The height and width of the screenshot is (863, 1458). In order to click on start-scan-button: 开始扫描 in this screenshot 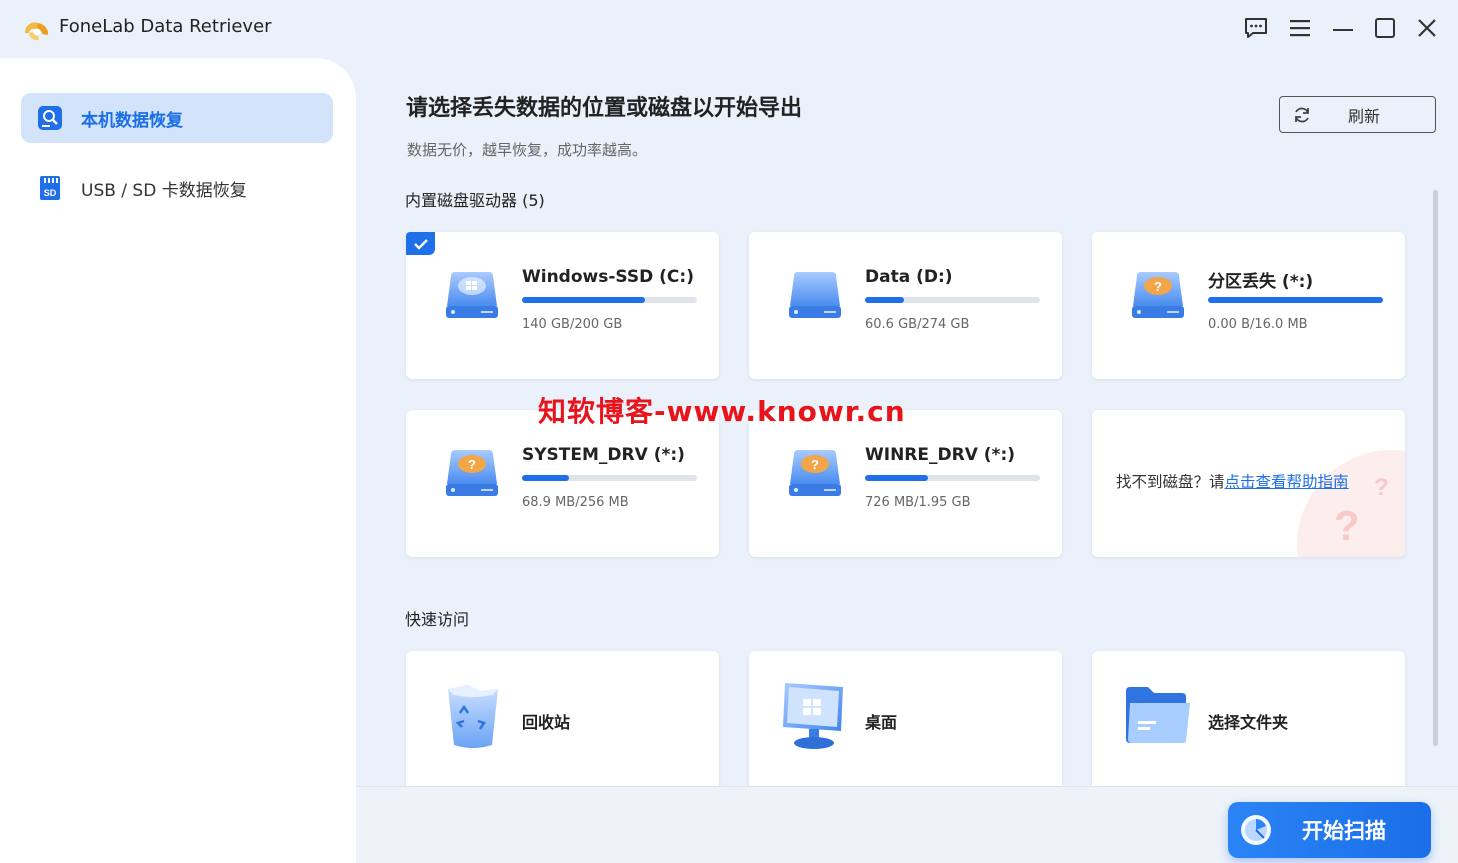, I will do `click(1329, 830)`.